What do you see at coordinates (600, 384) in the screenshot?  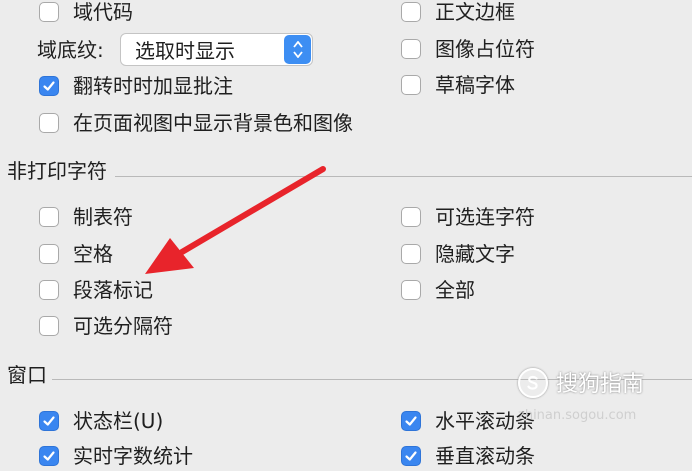 I see `watermark-brand: 搜狗指南` at bounding box center [600, 384].